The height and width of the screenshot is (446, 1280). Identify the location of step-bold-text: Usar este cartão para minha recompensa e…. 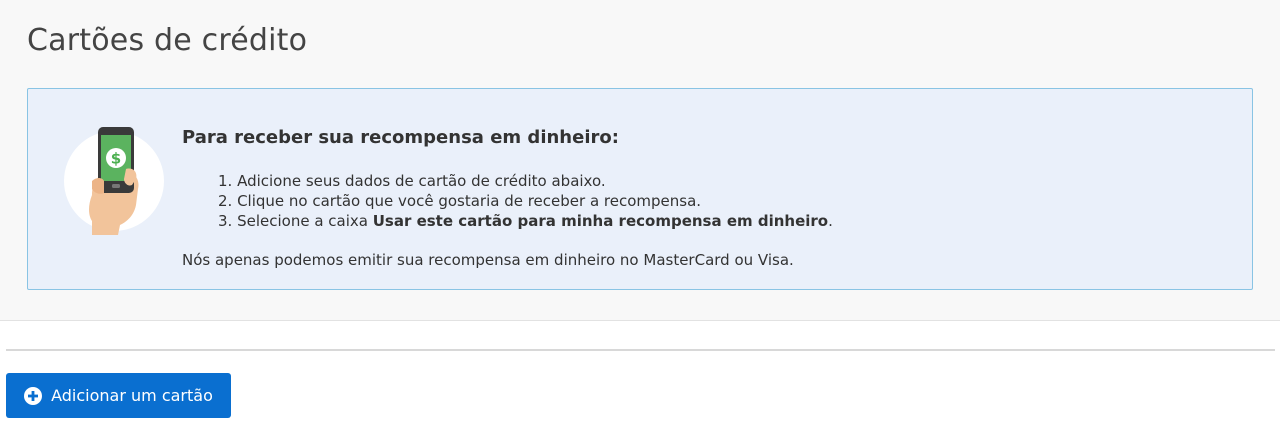
(600, 221).